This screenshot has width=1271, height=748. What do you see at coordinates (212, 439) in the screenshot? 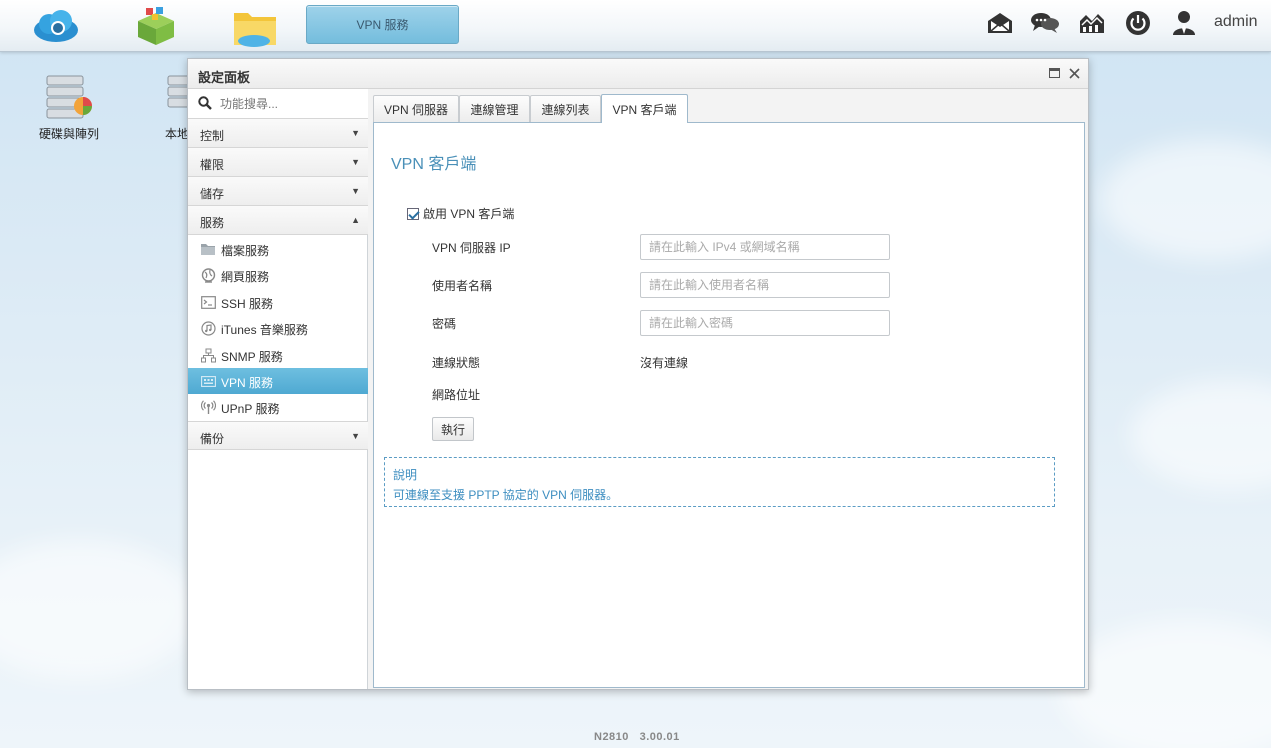
I see `category-label: 備份` at bounding box center [212, 439].